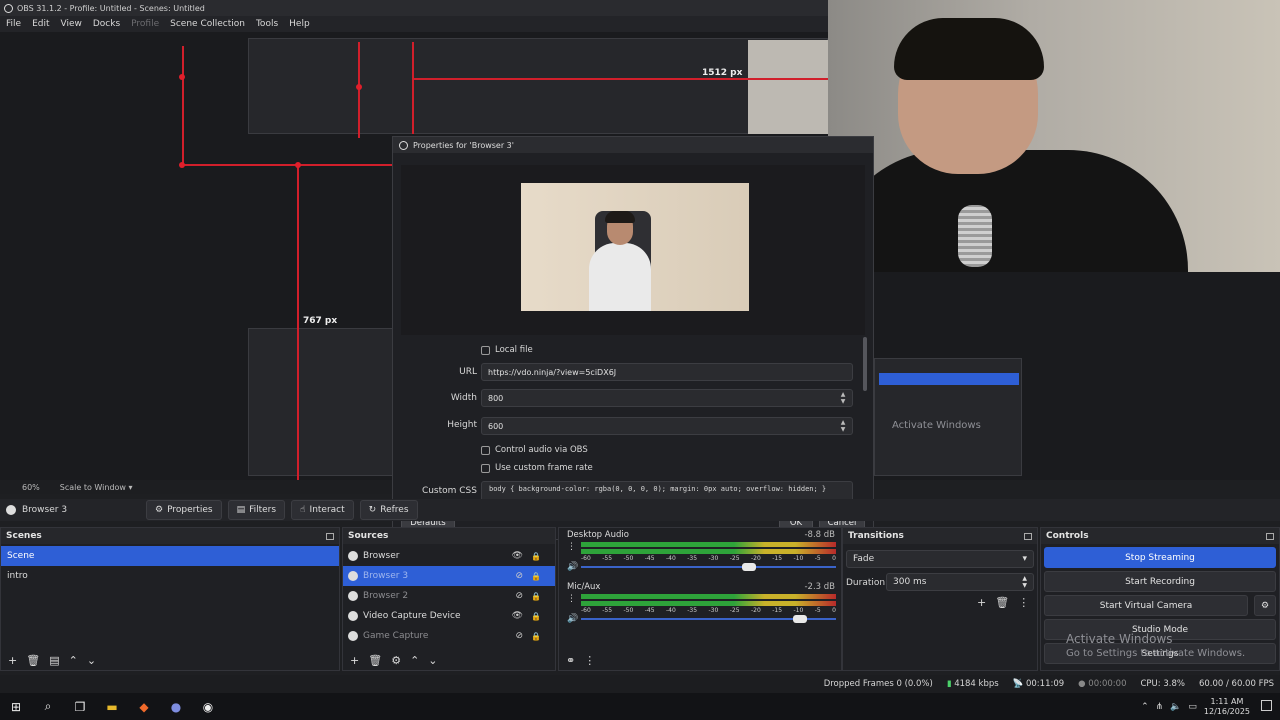 This screenshot has width=1280, height=720. What do you see at coordinates (1162, 684) in the screenshot?
I see `cpu-usage: CPU: 3.8%` at bounding box center [1162, 684].